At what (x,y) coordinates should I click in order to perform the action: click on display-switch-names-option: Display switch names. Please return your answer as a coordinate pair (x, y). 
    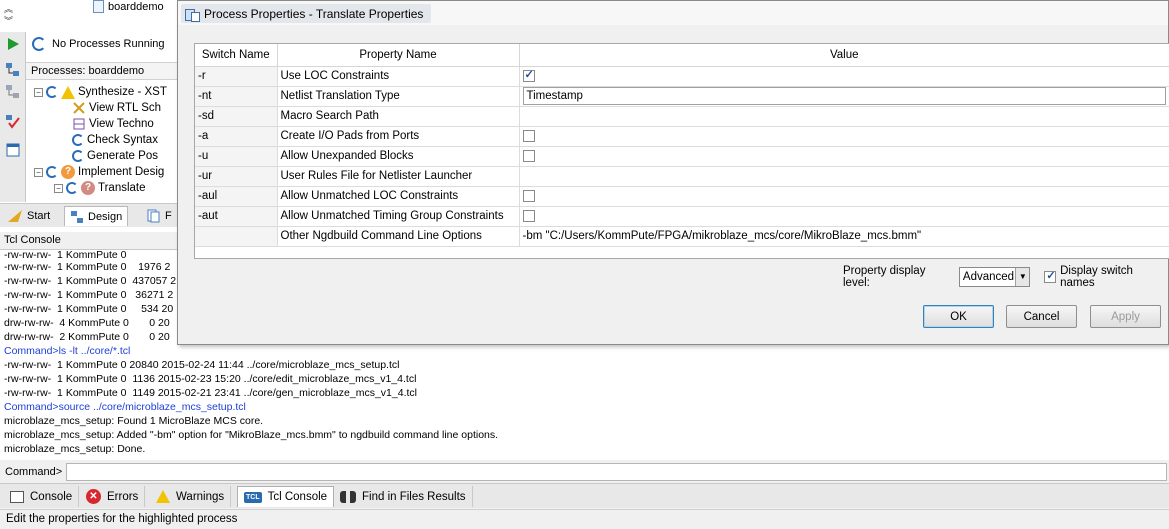
    Looking at the image, I should click on (1106, 277).